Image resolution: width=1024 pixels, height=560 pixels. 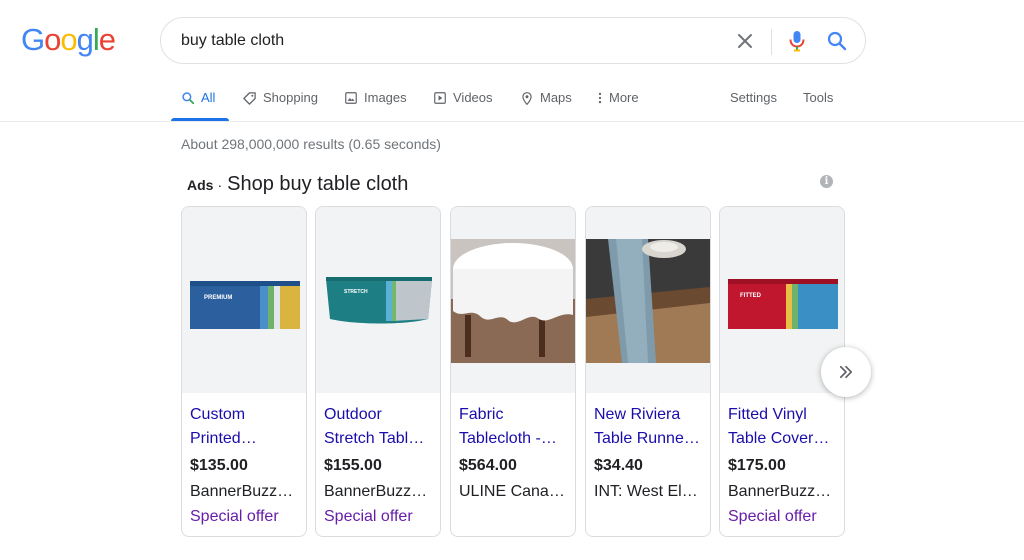 I want to click on product-title-line: New Riviera, so click(x=637, y=414).